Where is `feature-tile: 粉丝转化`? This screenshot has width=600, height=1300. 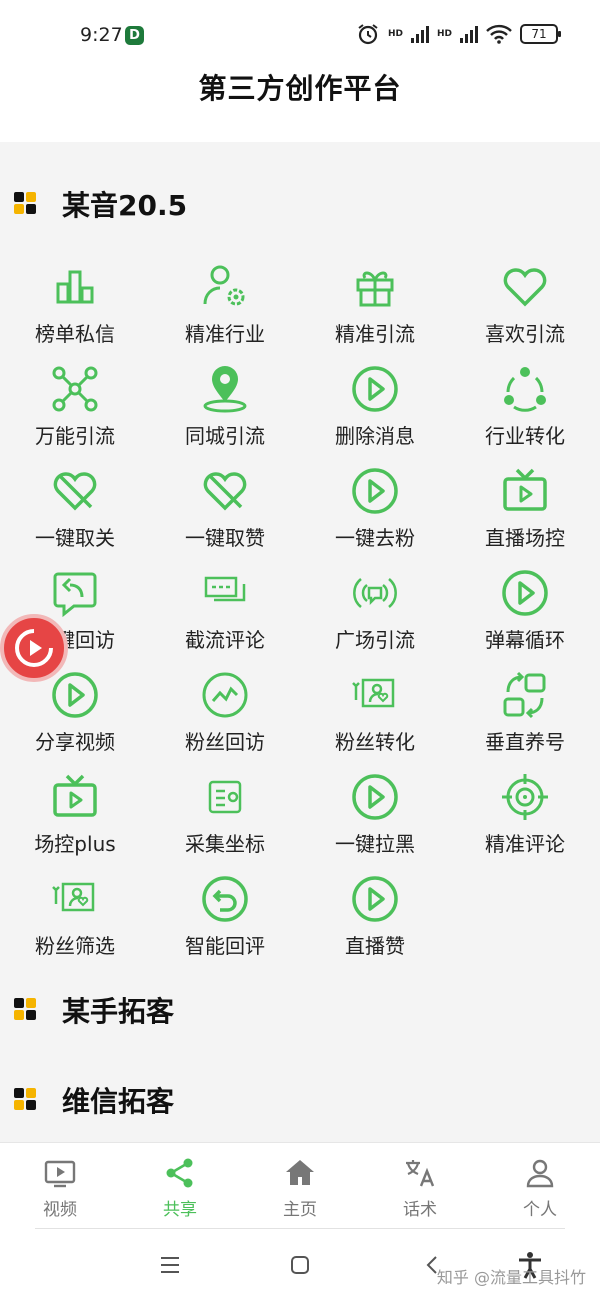
feature-tile: 粉丝转化 is located at coordinates (375, 713).